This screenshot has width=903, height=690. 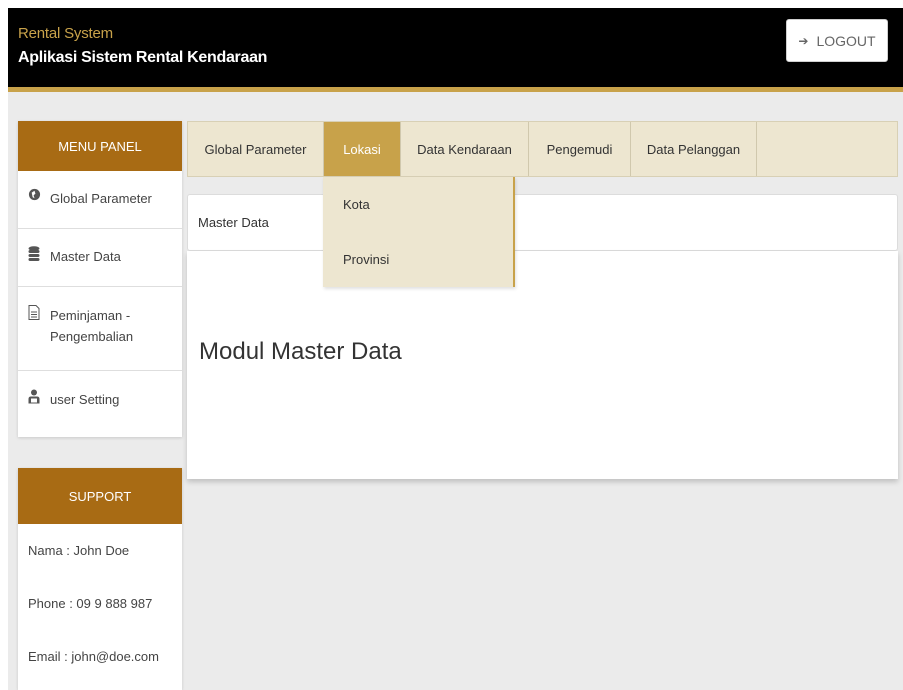 I want to click on sidebar-item-user-setting: user Setting, so click(x=100, y=402).